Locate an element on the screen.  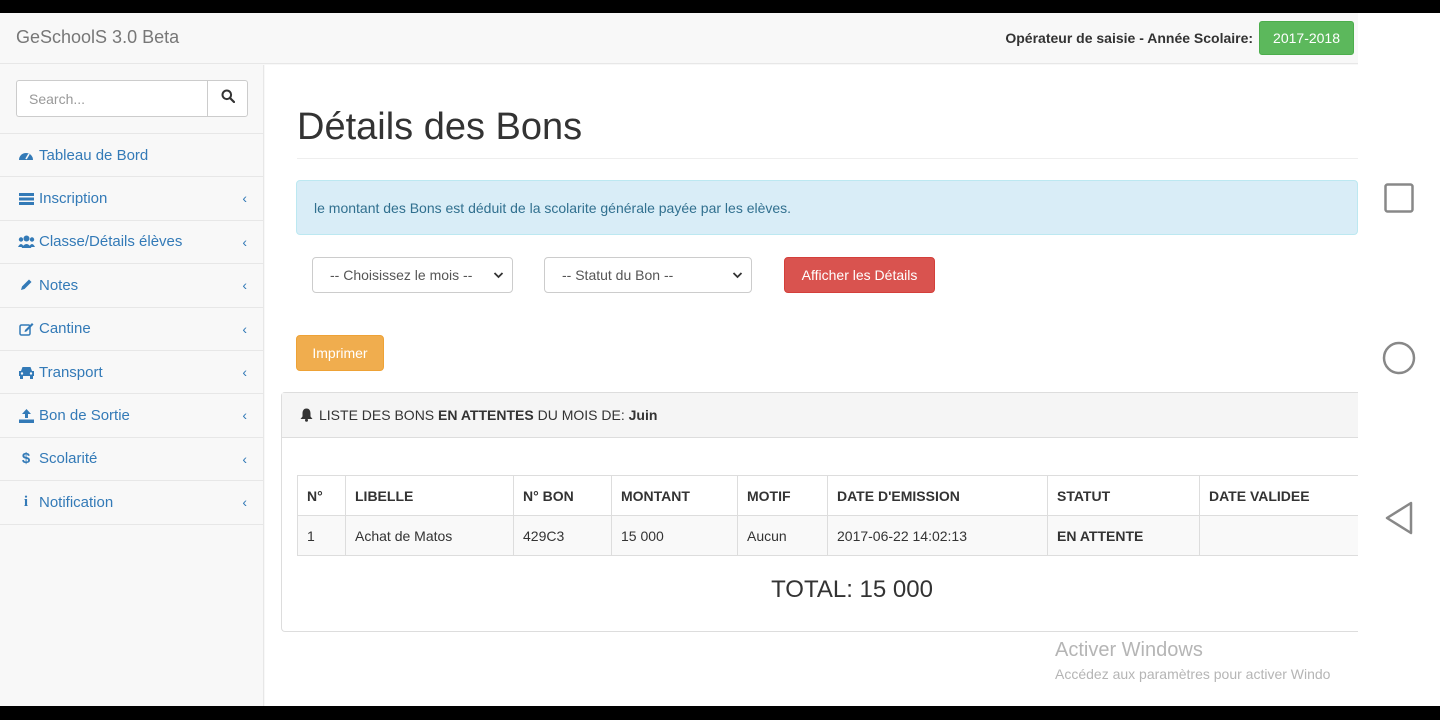
top-black-bar is located at coordinates (720, 6).